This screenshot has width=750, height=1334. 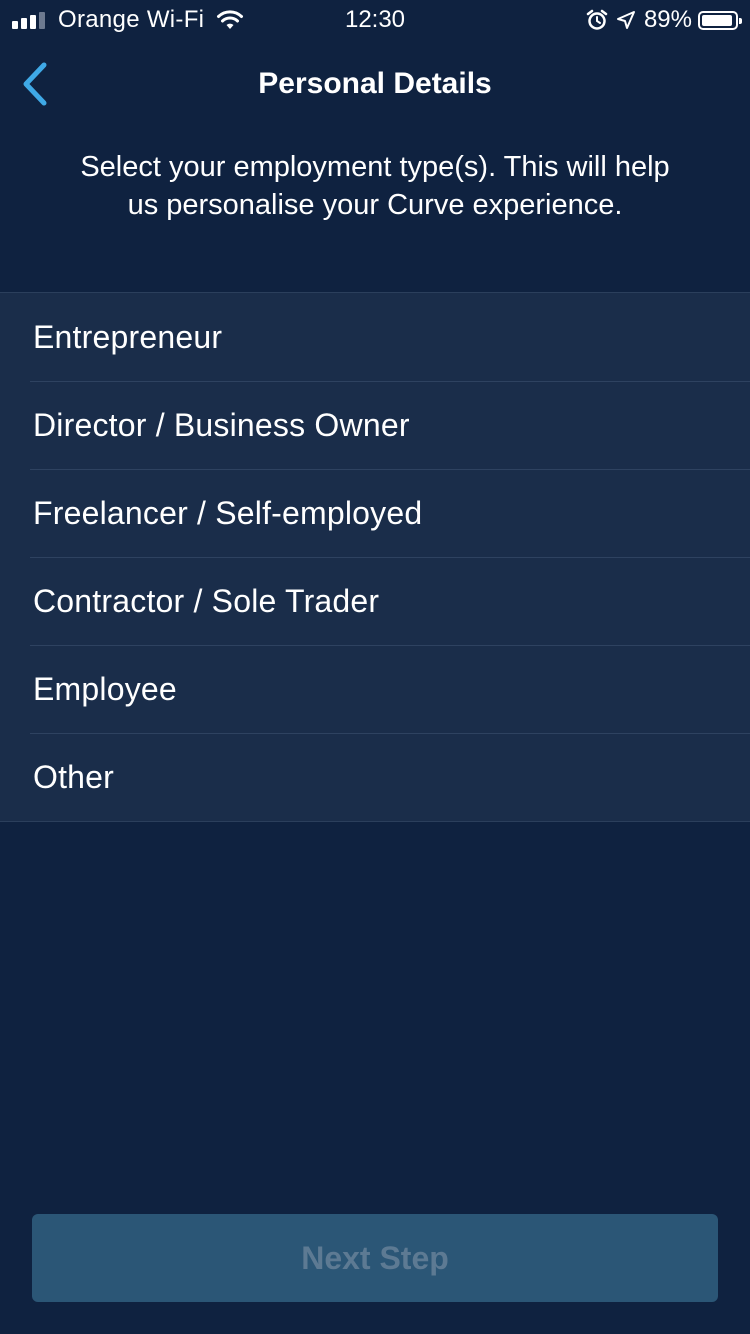 I want to click on option-label: Director / Business Owner, so click(x=221, y=424).